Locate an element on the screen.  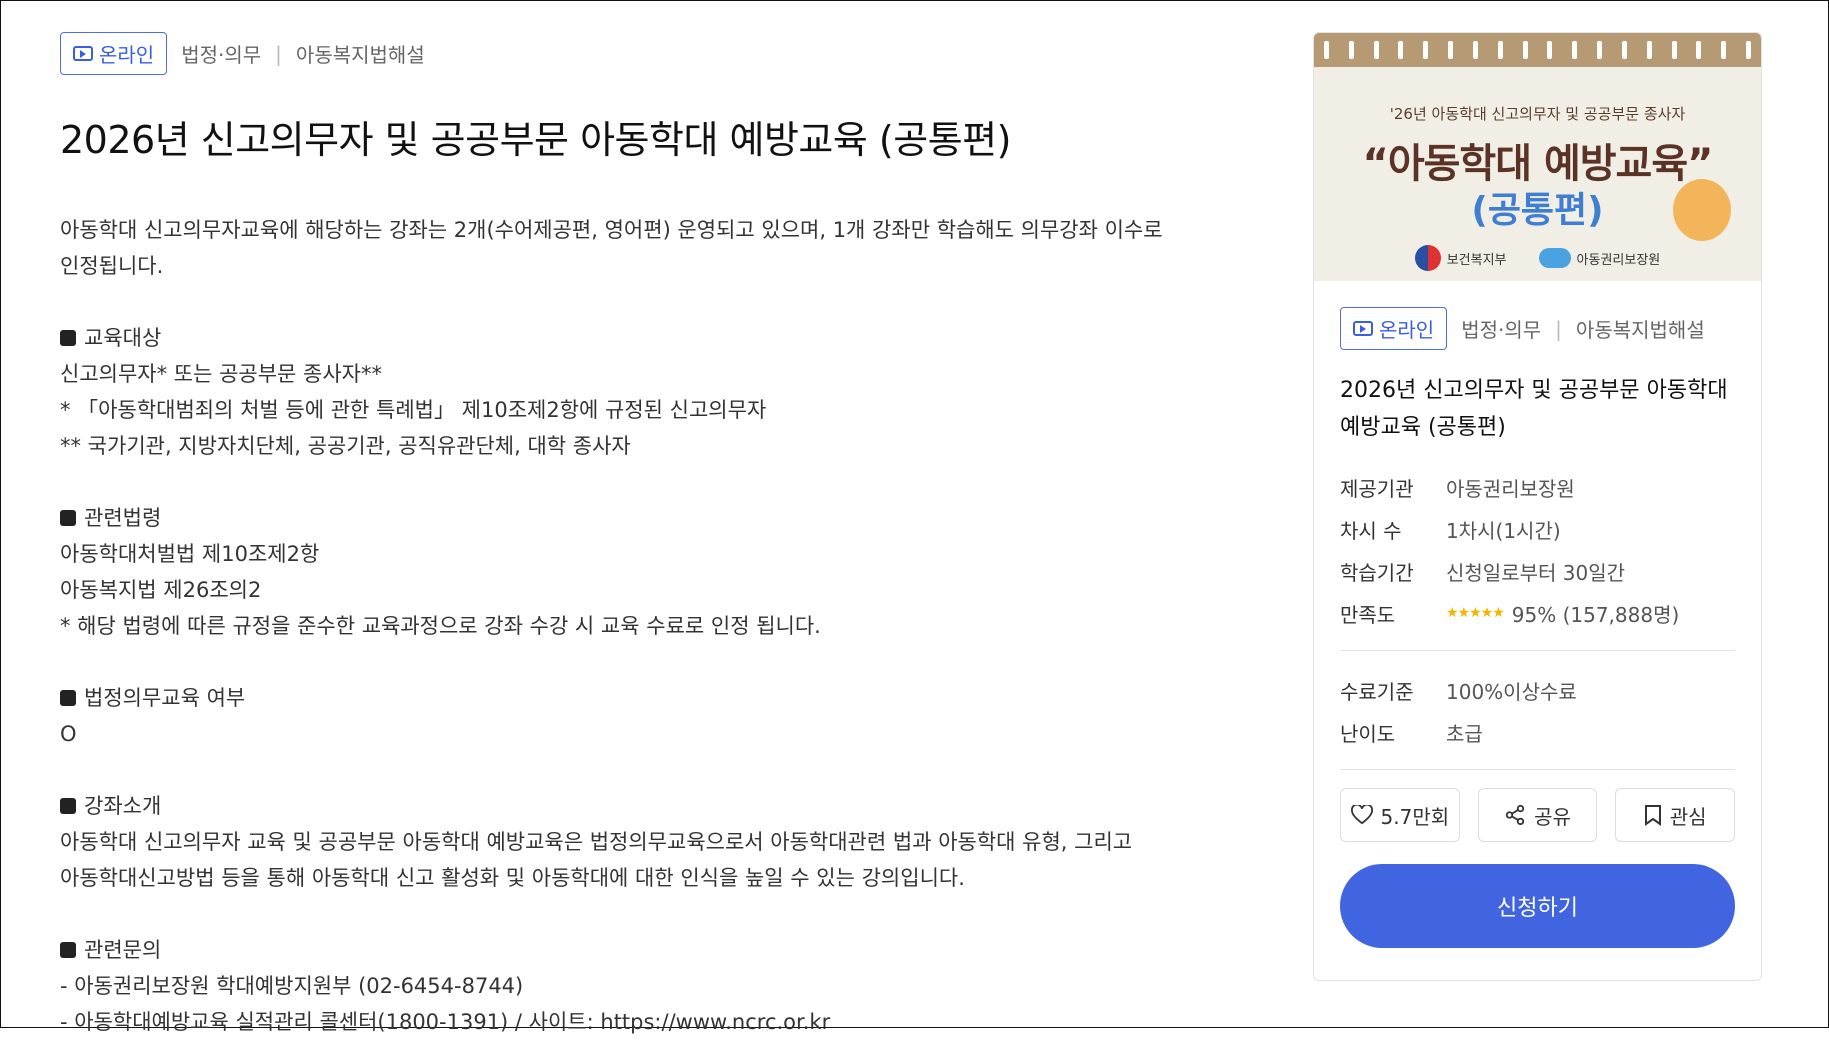
action-buttons: 5.7만회 공유 관심 is located at coordinates (1538, 815).